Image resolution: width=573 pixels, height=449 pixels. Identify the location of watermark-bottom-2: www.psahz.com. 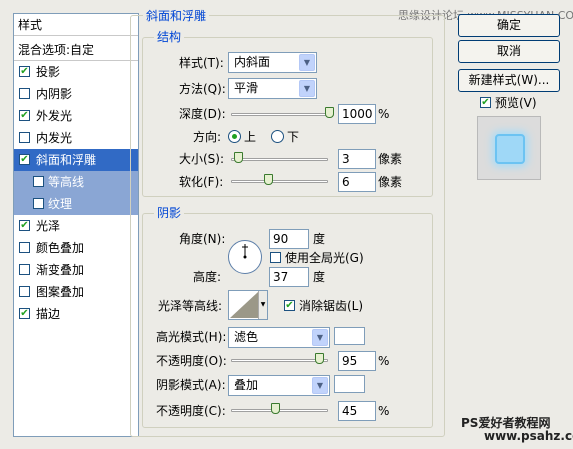
(528, 436).